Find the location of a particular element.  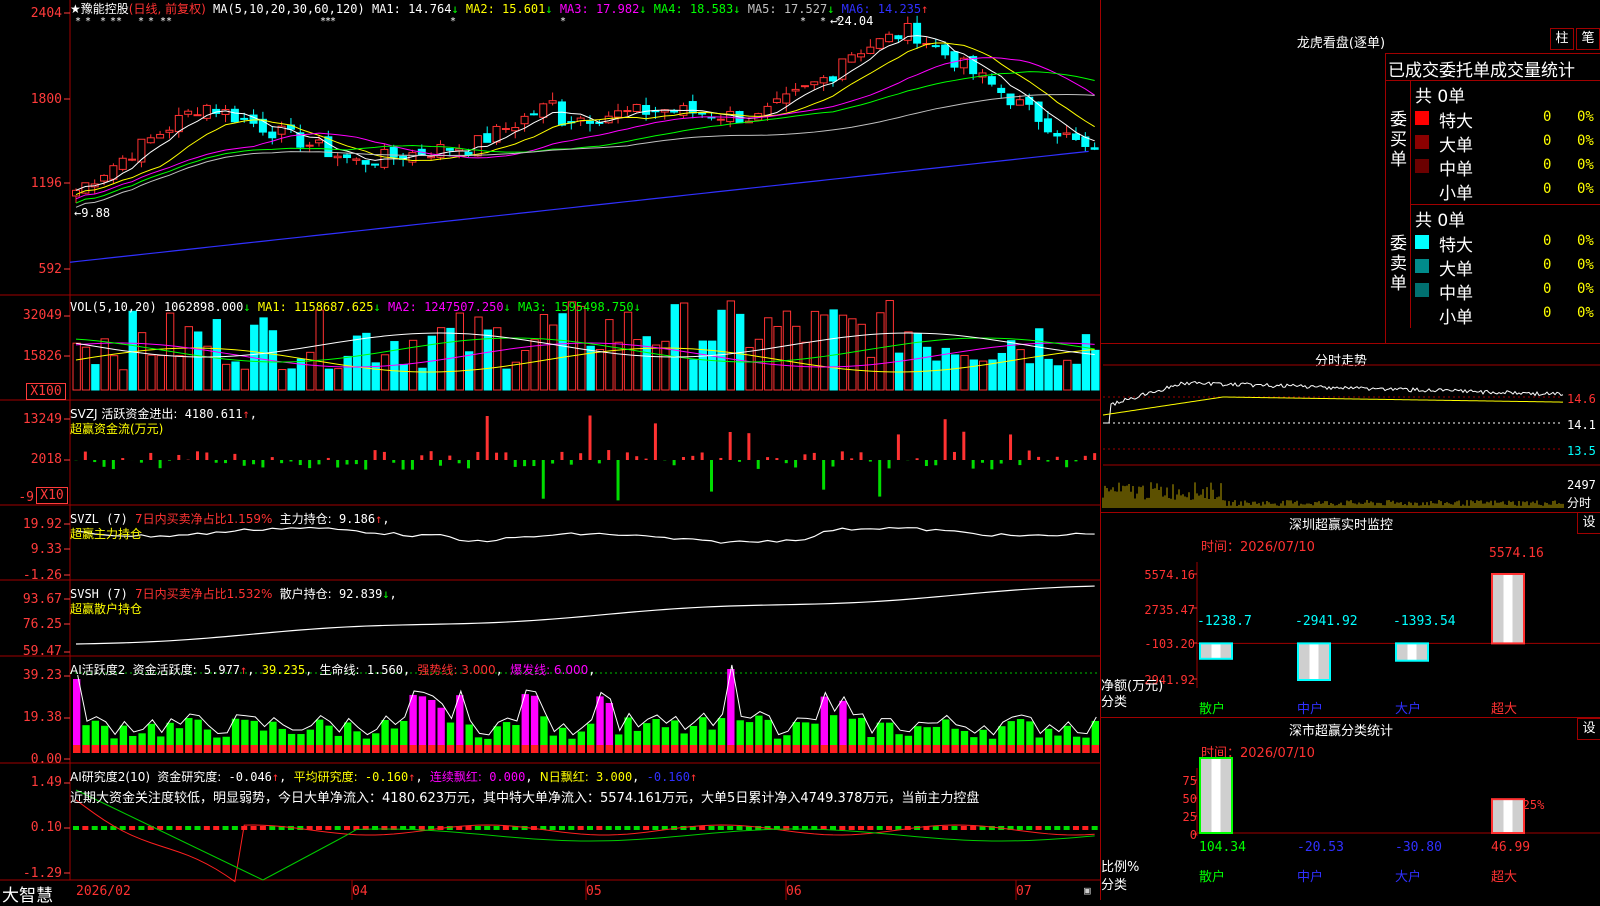

ai-research-a1: ↑ is located at coordinates (275, 777).